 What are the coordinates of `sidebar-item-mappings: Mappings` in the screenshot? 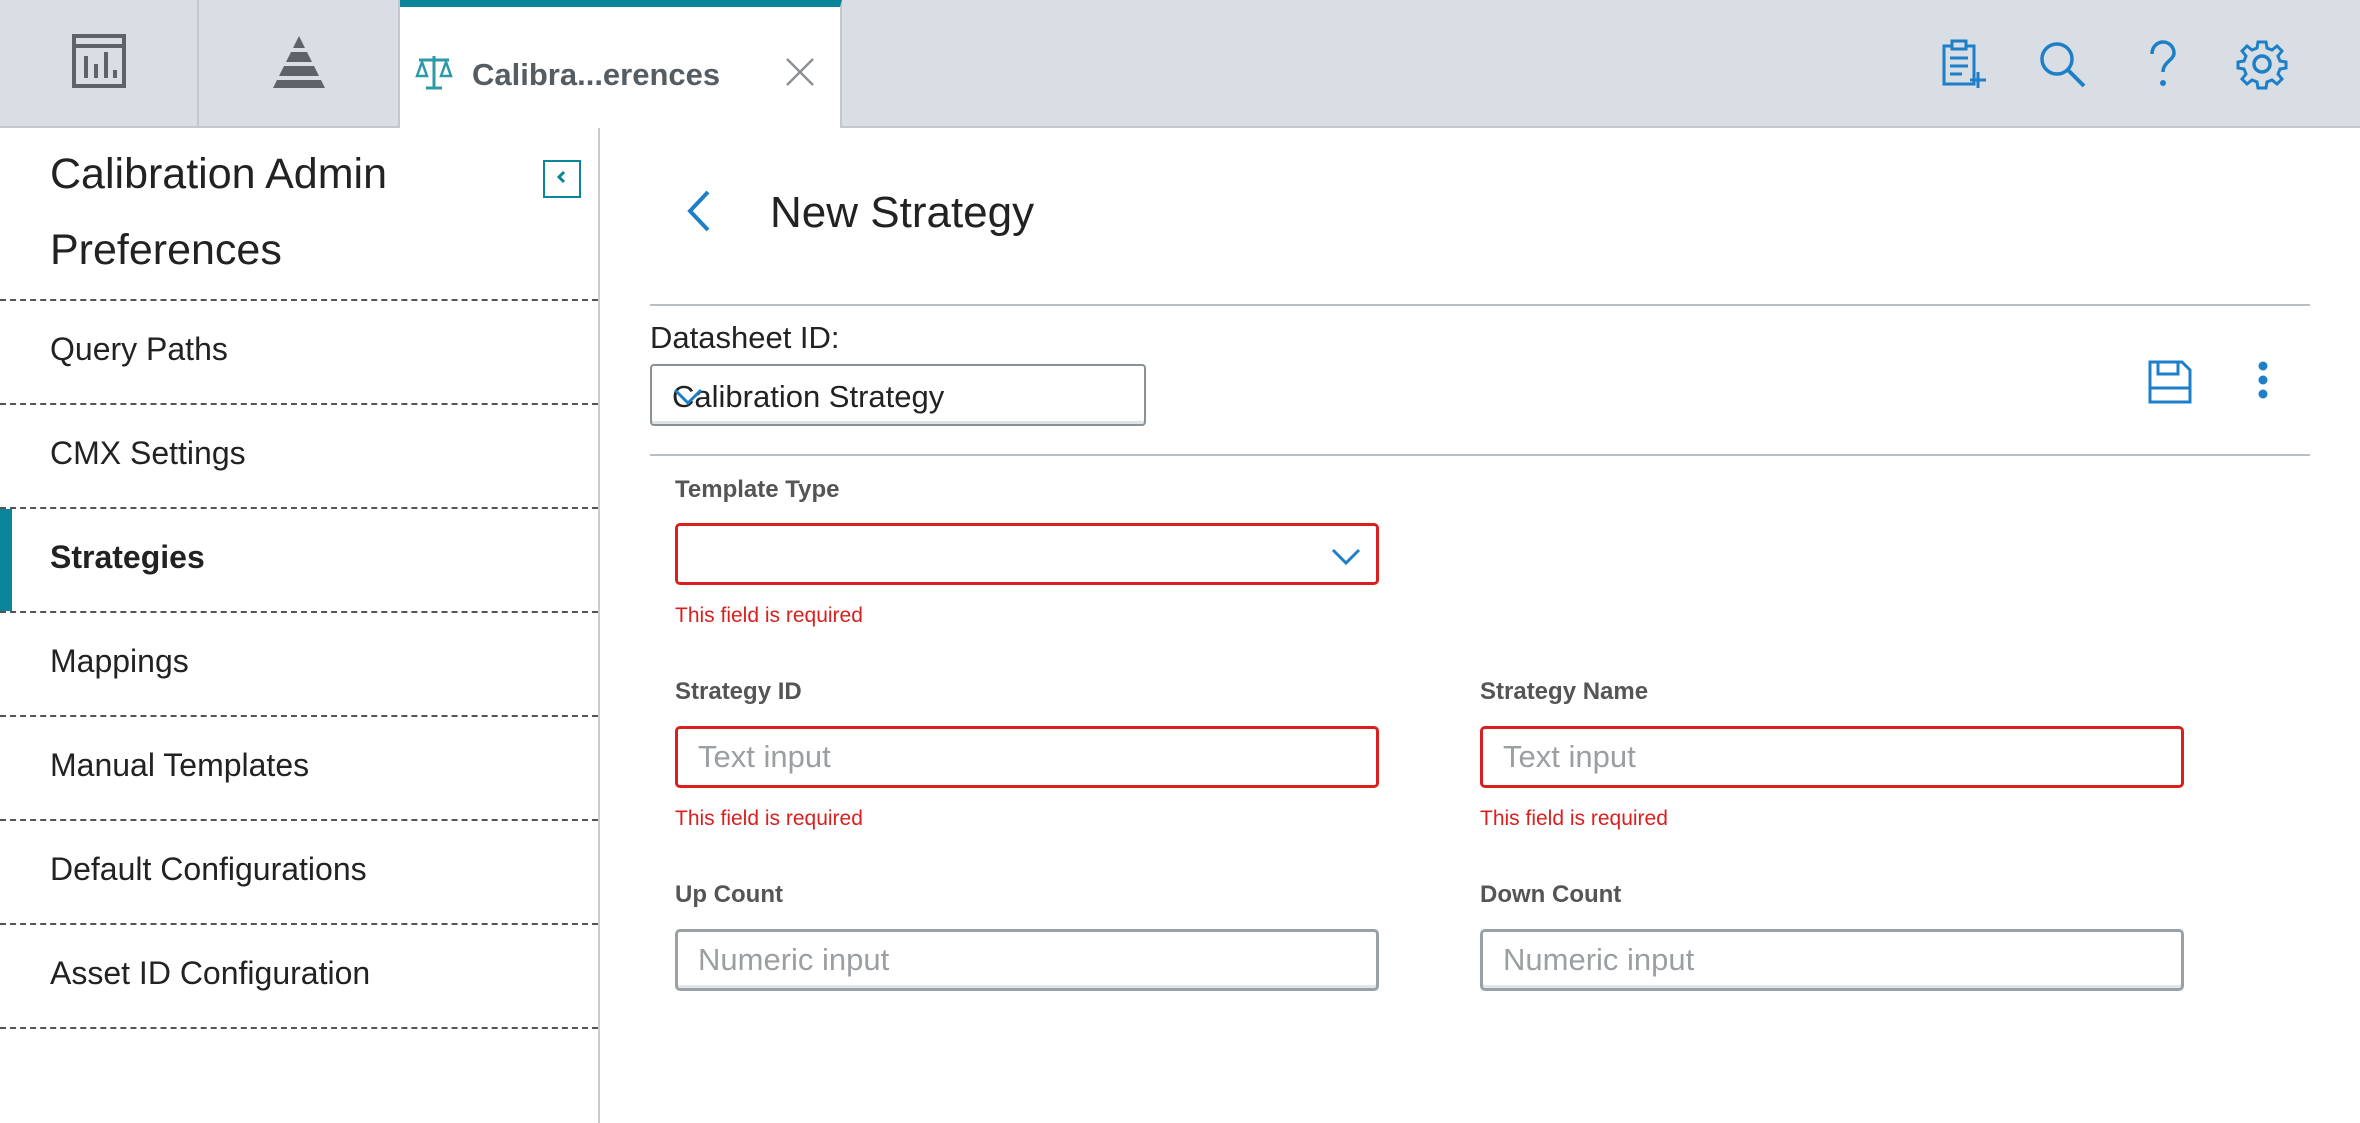 It's located at (299, 665).